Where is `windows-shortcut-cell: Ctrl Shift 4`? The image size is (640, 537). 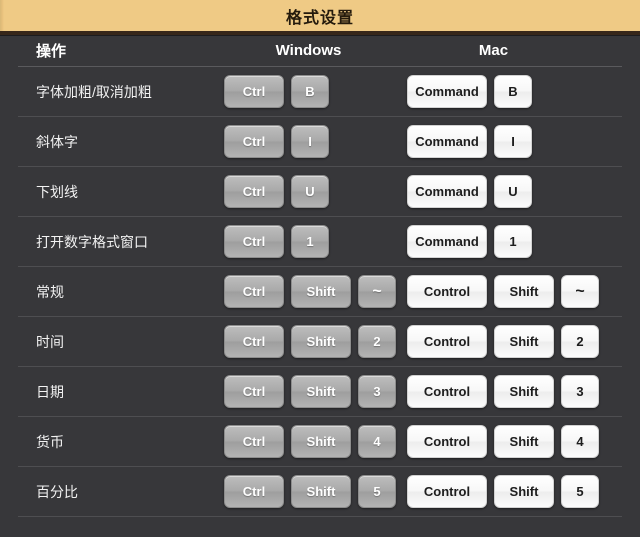 windows-shortcut-cell: Ctrl Shift 4 is located at coordinates (308, 441).